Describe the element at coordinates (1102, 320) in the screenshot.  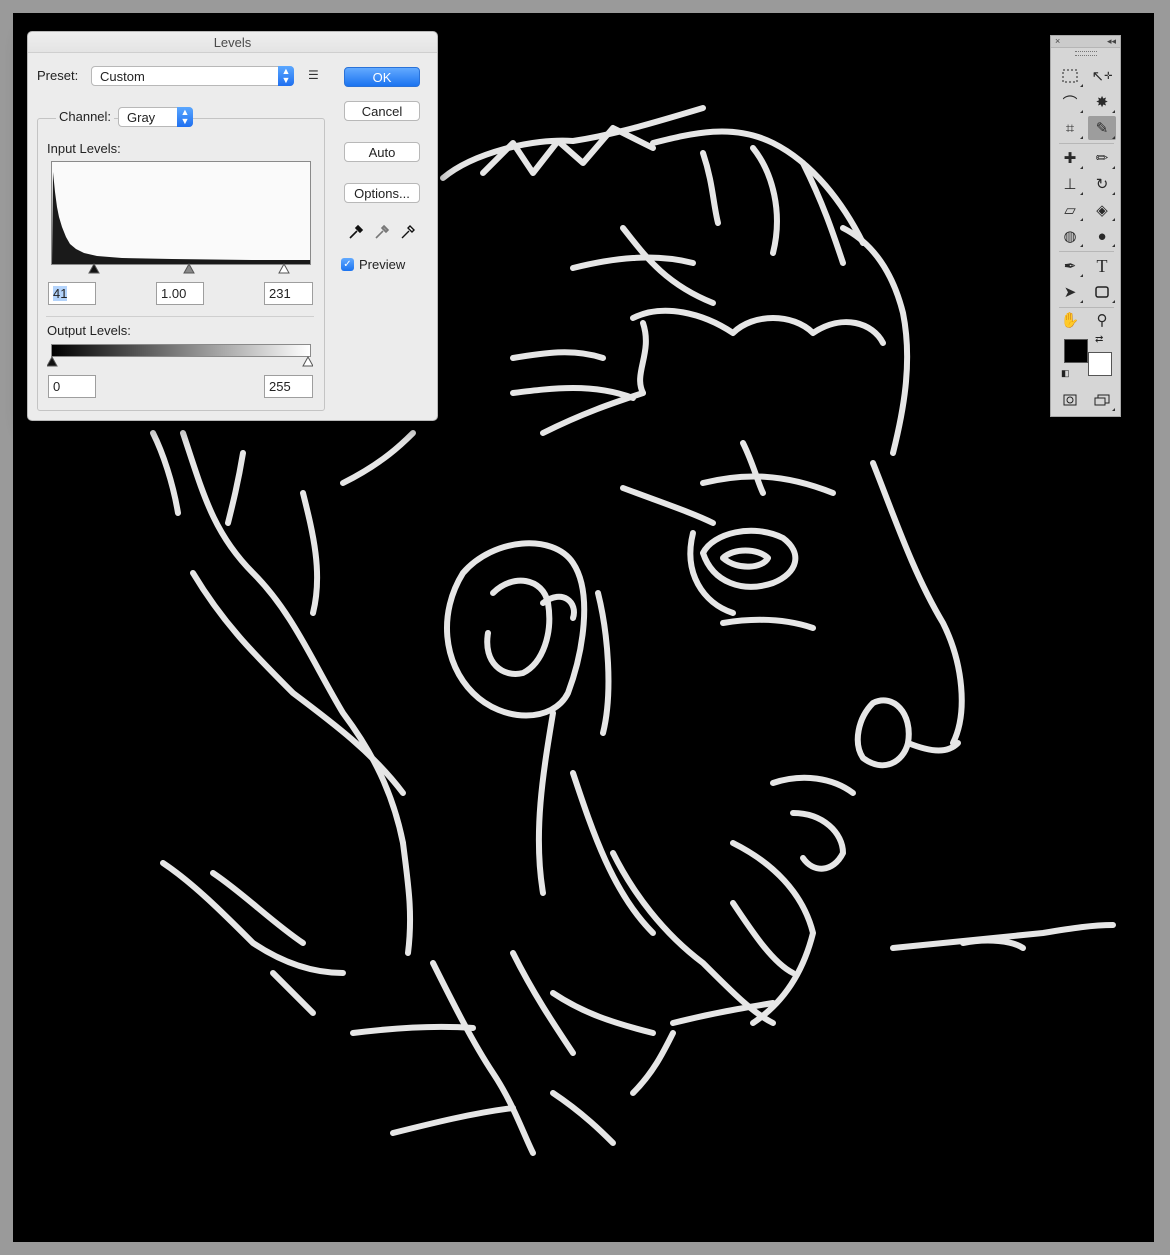
I see `zoom-icon: ⚲` at that location.